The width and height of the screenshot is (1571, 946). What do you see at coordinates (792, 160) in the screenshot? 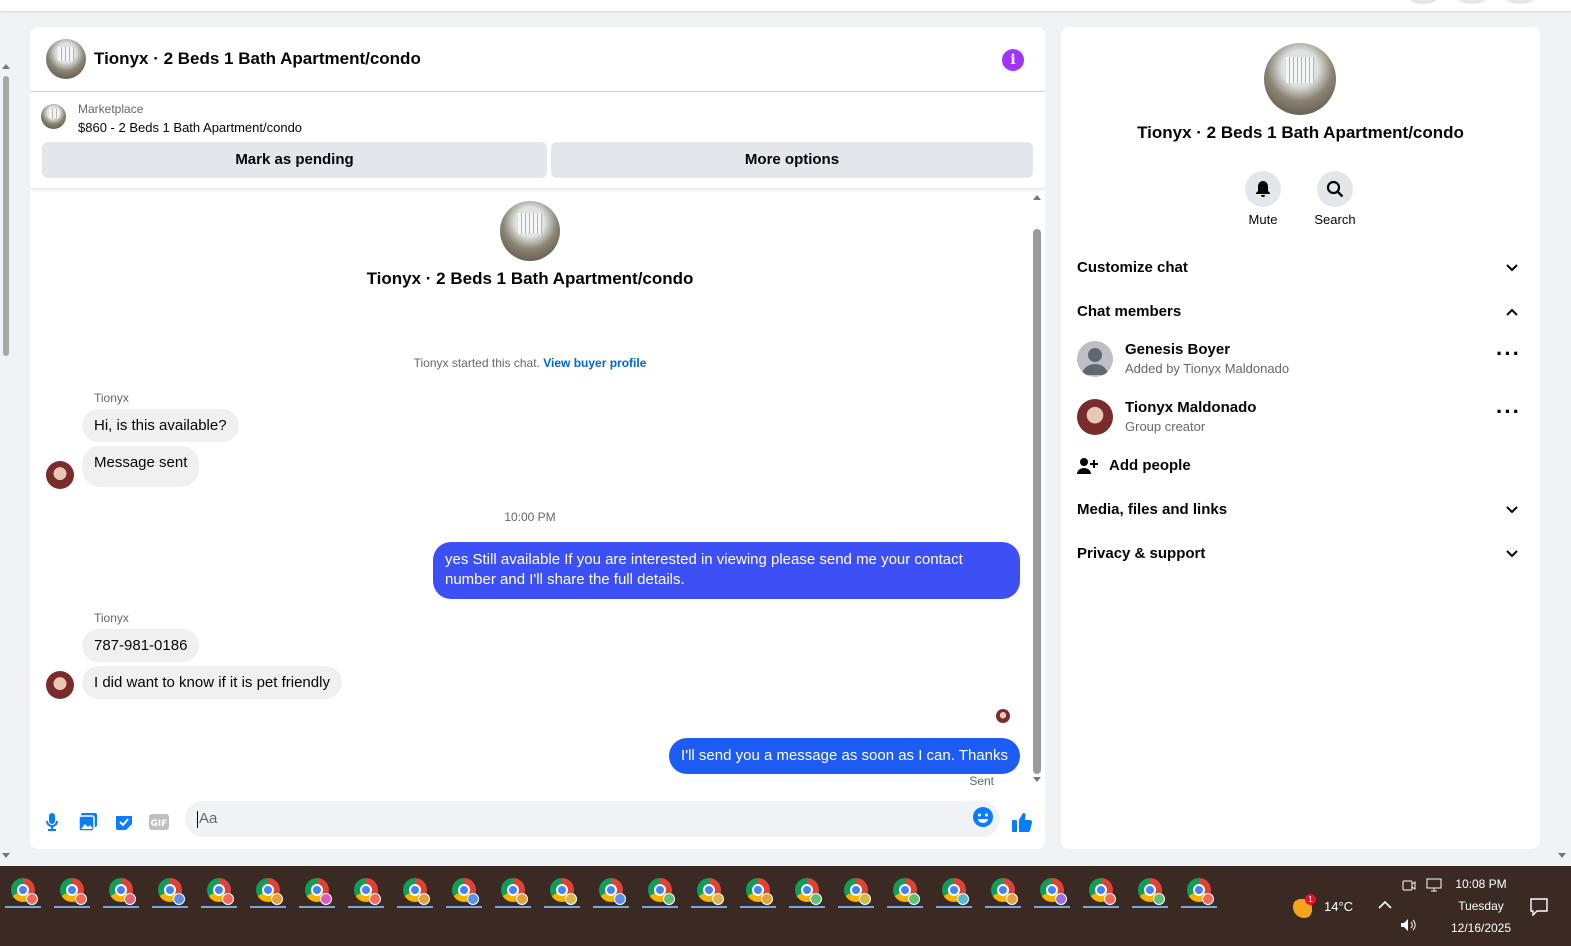
I see `more-options-button: More options` at bounding box center [792, 160].